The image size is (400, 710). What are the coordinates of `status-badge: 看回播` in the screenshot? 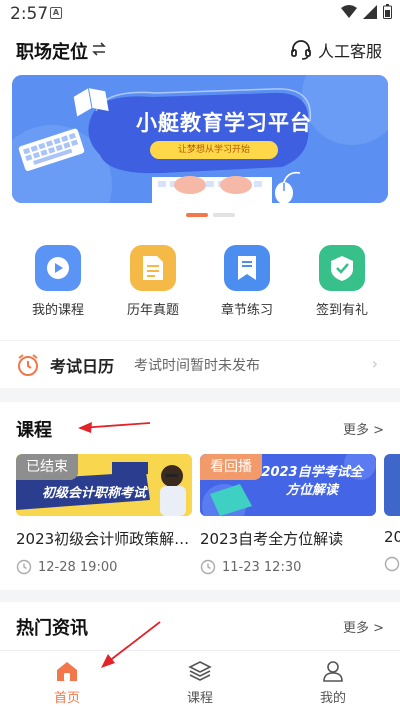 It's located at (231, 467).